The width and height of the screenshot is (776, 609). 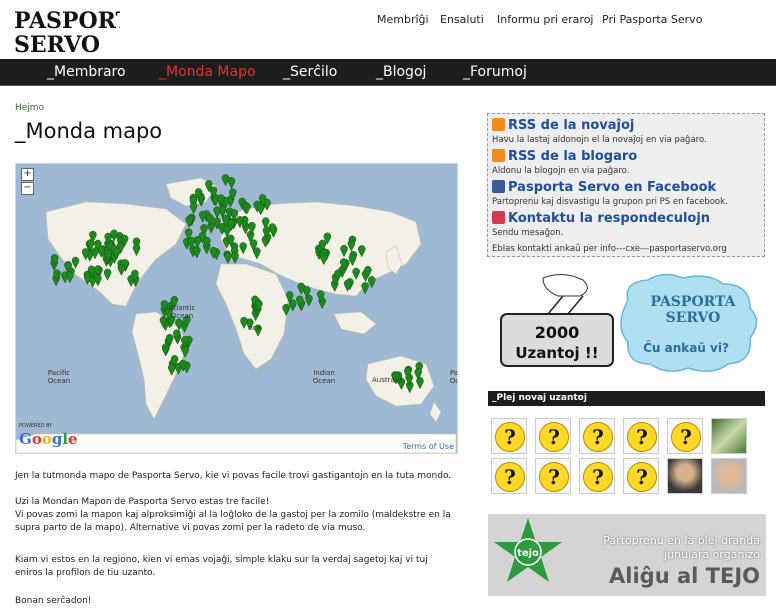 What do you see at coordinates (557, 332) in the screenshot?
I see `users-count: 2000` at bounding box center [557, 332].